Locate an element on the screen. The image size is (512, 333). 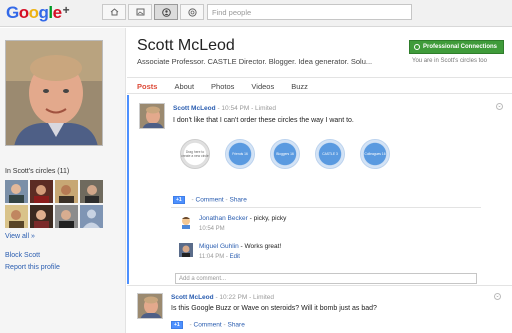
logo-letter: G is located at coordinates (12, 12).